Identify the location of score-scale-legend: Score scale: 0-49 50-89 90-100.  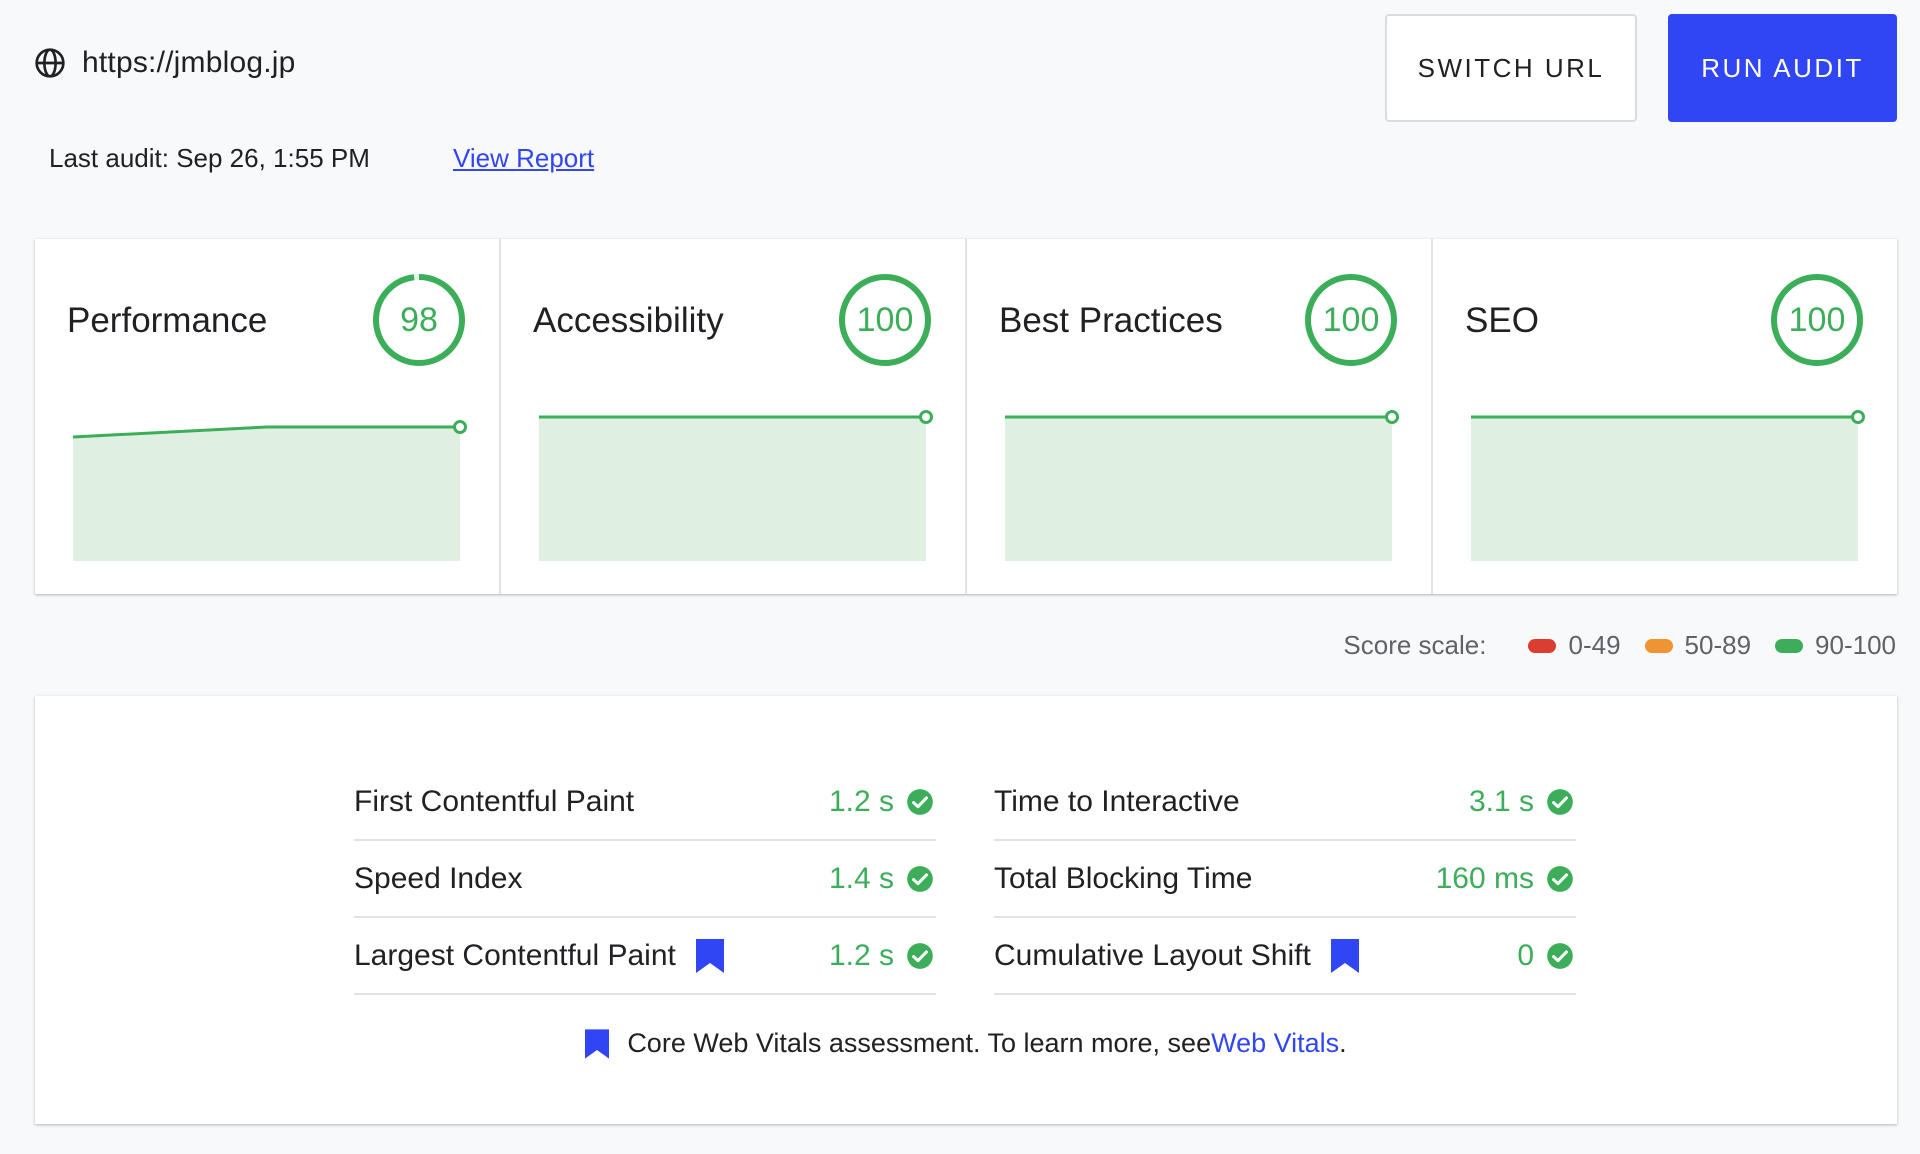
(1619, 645).